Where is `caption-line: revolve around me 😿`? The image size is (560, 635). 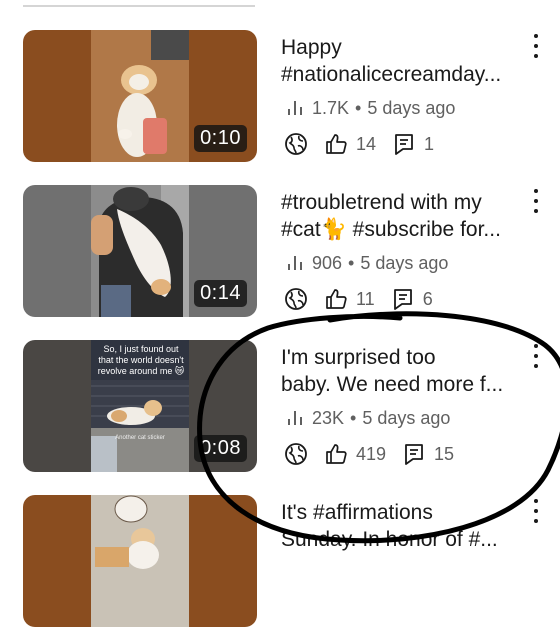
caption-line: revolve around me 😿 is located at coordinates (141, 371).